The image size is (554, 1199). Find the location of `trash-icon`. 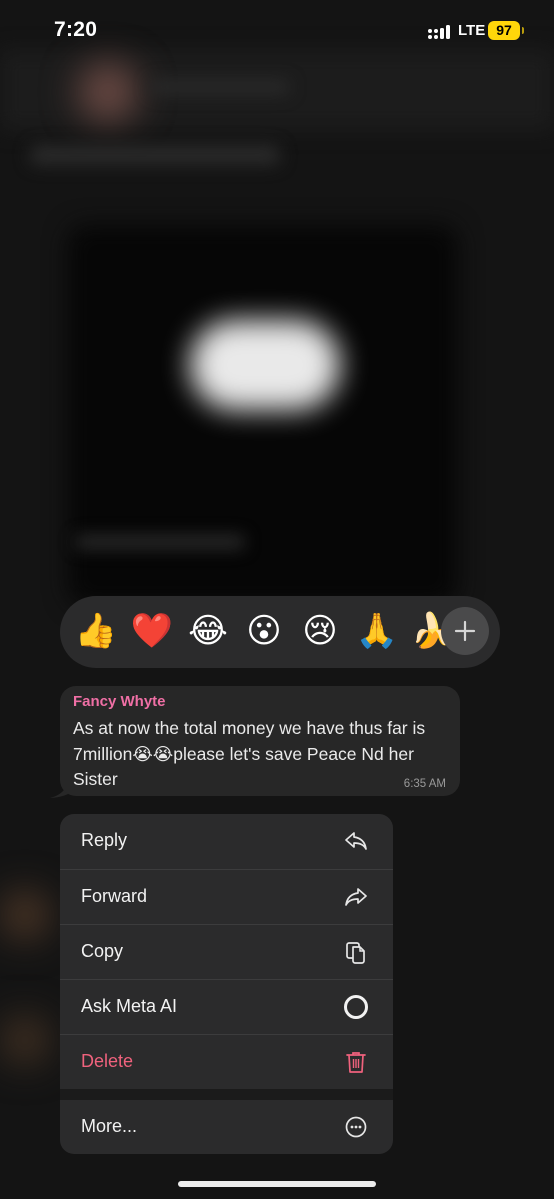

trash-icon is located at coordinates (356, 1062).